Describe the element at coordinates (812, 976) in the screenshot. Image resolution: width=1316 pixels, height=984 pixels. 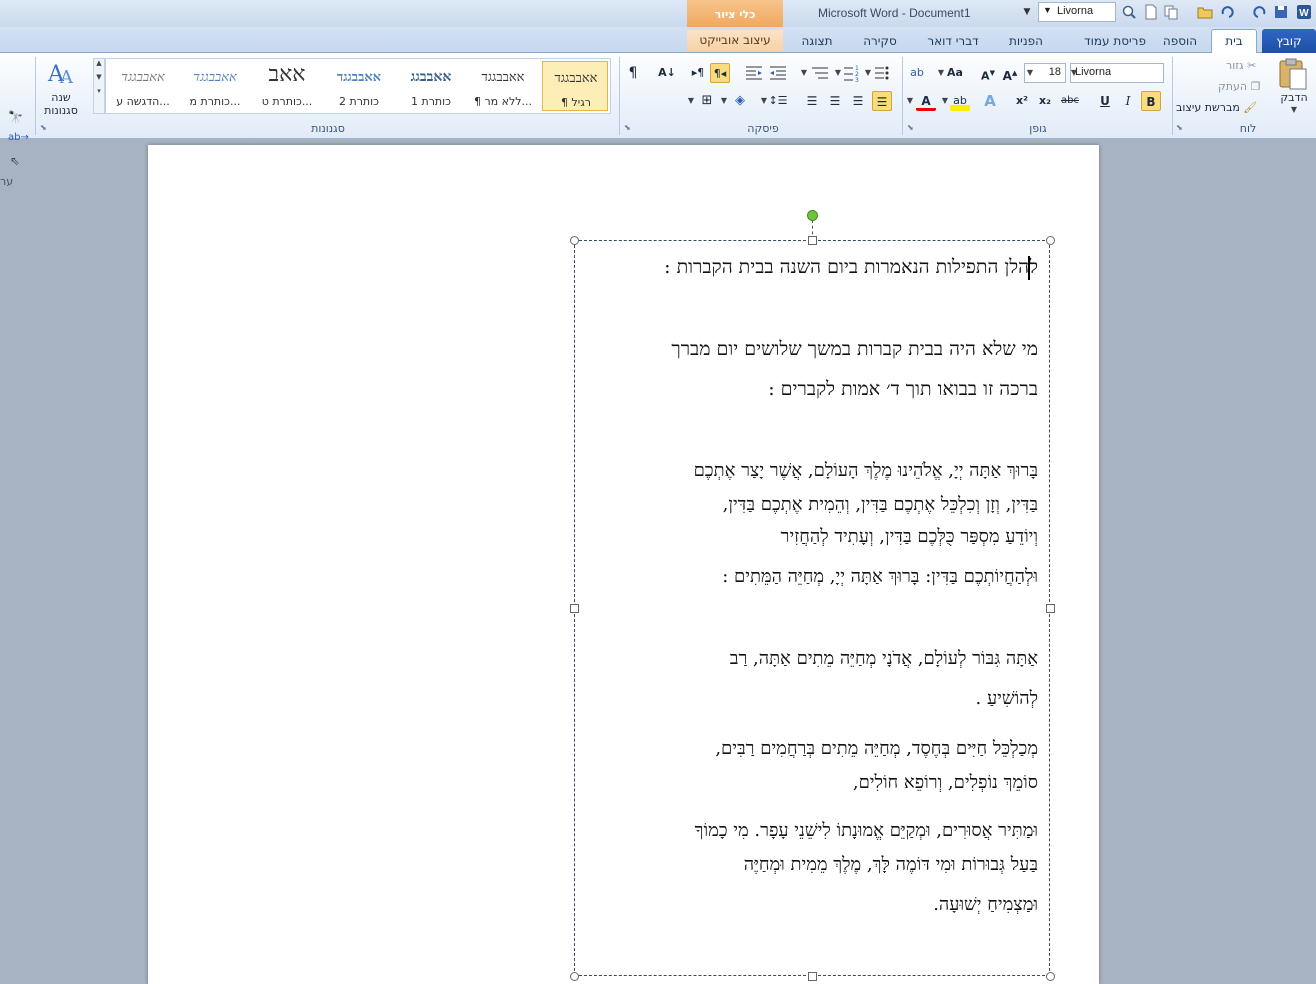
I see `resize-handle-bottom` at that location.